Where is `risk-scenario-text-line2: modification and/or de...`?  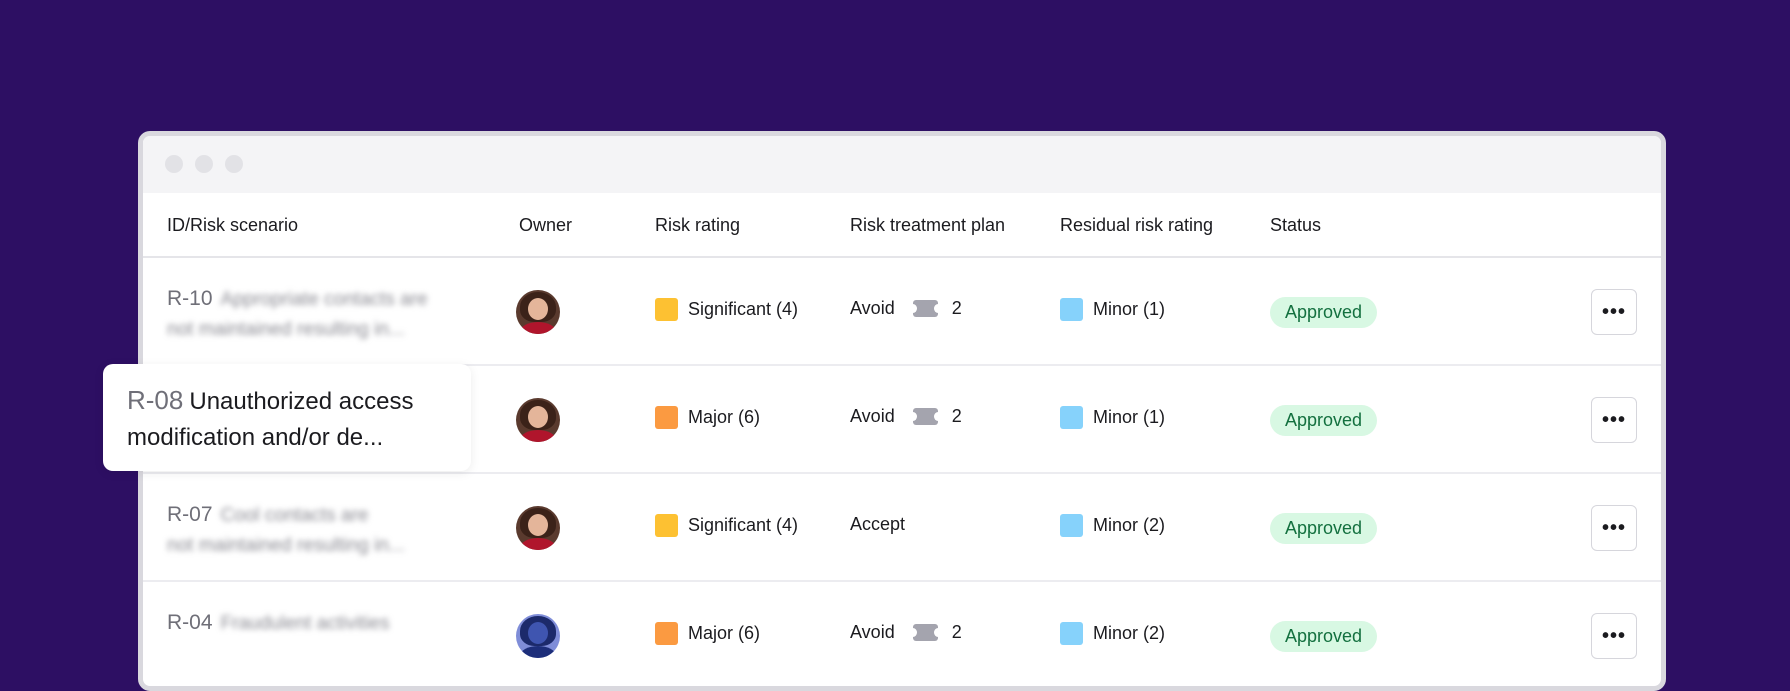 risk-scenario-text-line2: modification and/or de... is located at coordinates (255, 437).